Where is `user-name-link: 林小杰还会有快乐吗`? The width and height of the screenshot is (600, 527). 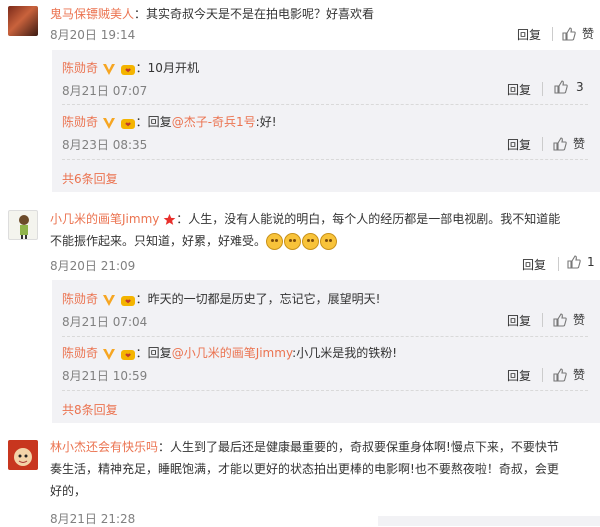
user-name-link: 林小杰还会有快乐吗 is located at coordinates (104, 447).